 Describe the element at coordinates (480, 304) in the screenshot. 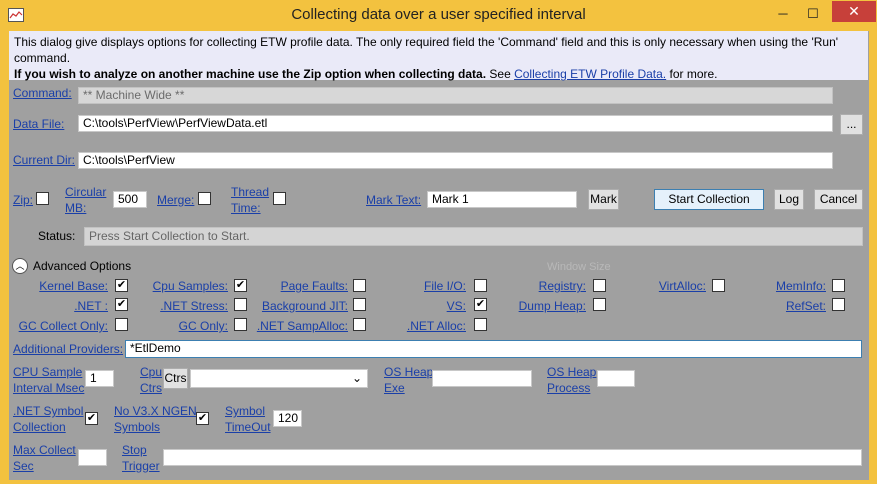

I see `vs-checkbox: ✔` at that location.